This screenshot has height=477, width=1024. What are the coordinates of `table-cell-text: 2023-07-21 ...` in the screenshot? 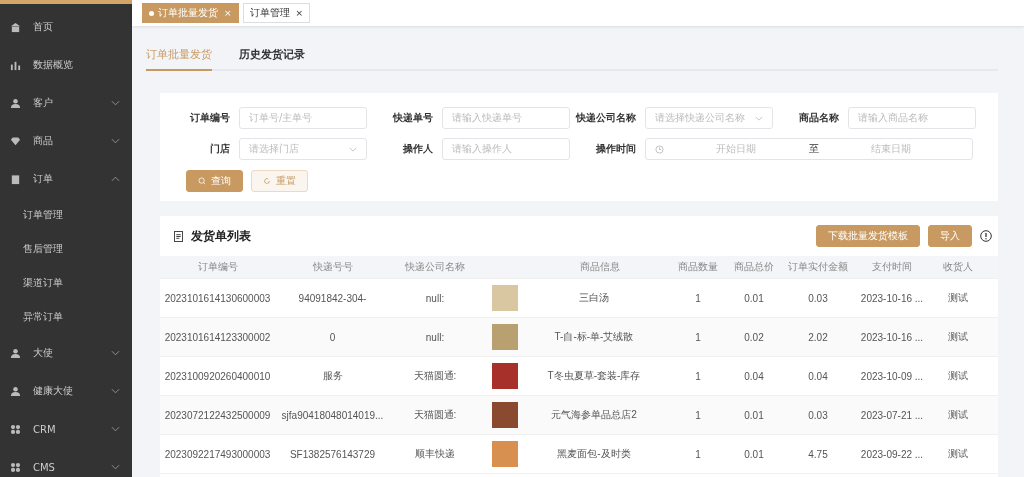 It's located at (892, 415).